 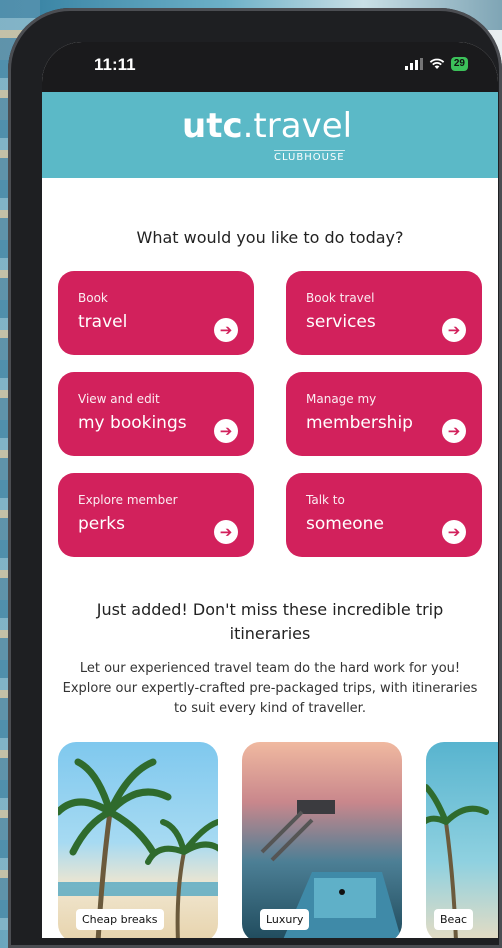 What do you see at coordinates (156, 313) in the screenshot?
I see `book-travel-button: Book travel ➔` at bounding box center [156, 313].